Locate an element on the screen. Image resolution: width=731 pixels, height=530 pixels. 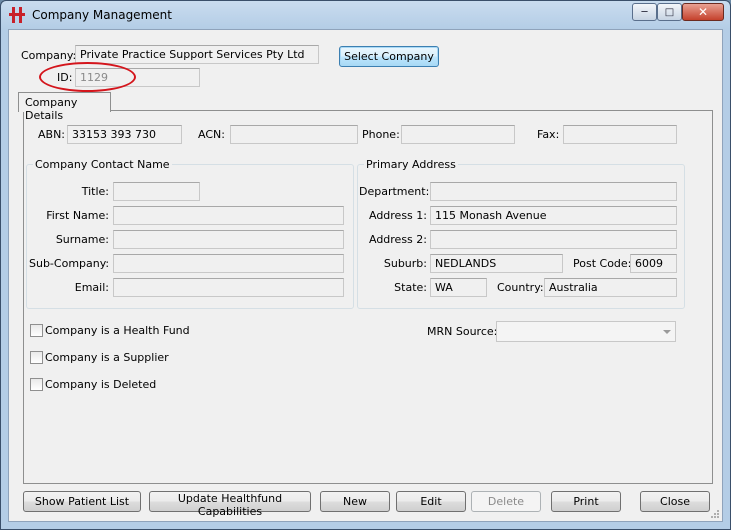
country-label: Country: is located at coordinates (520, 287).